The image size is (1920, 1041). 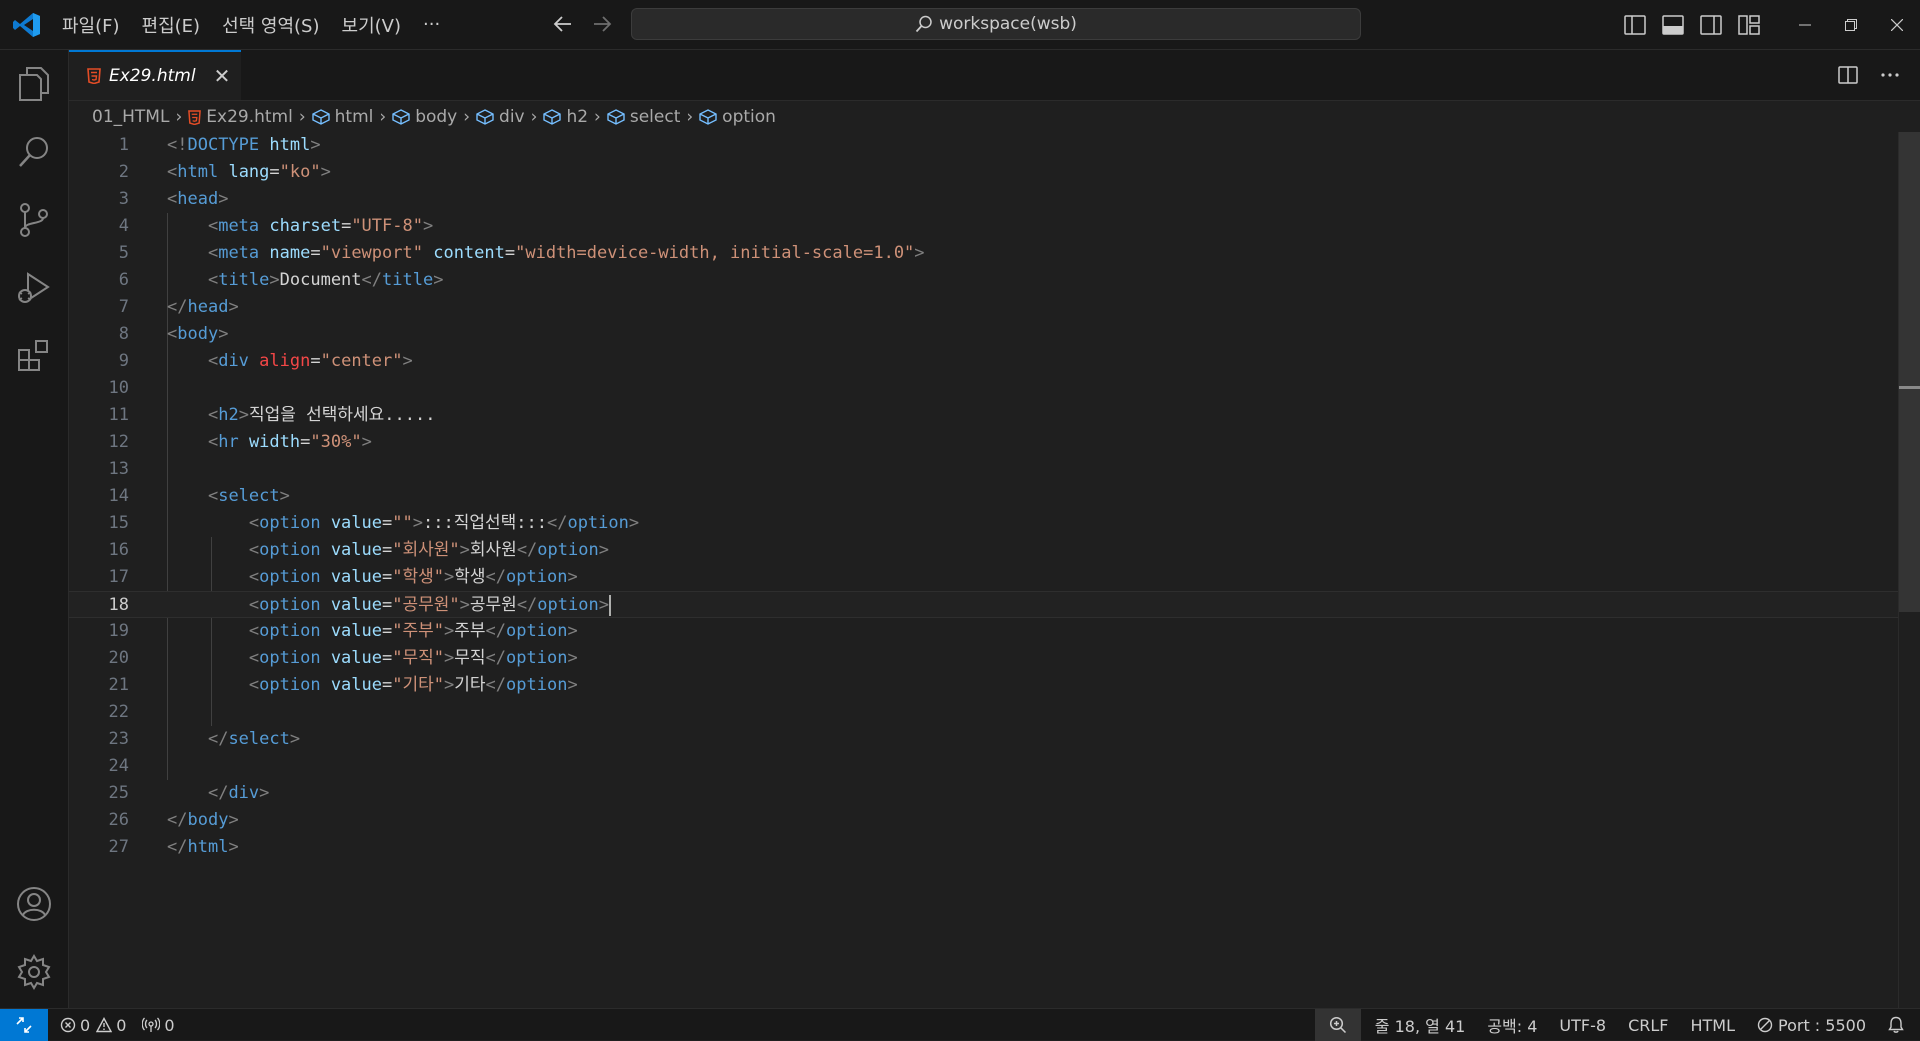 I want to click on toggle-secondary-sidebar-icon, so click(x=1711, y=24).